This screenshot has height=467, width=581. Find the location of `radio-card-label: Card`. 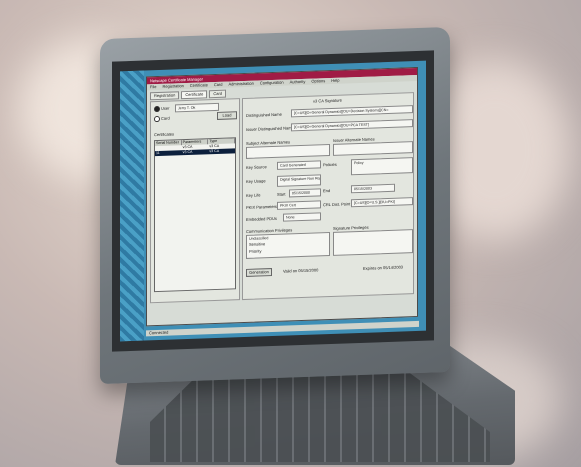

radio-card-label: Card is located at coordinates (165, 118).